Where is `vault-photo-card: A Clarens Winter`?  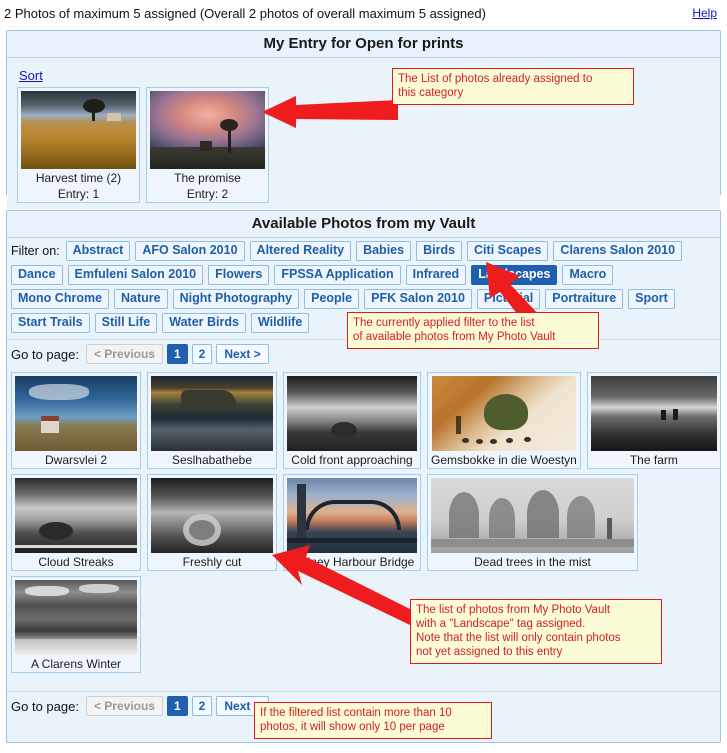
vault-photo-card: A Clarens Winter is located at coordinates (76, 624).